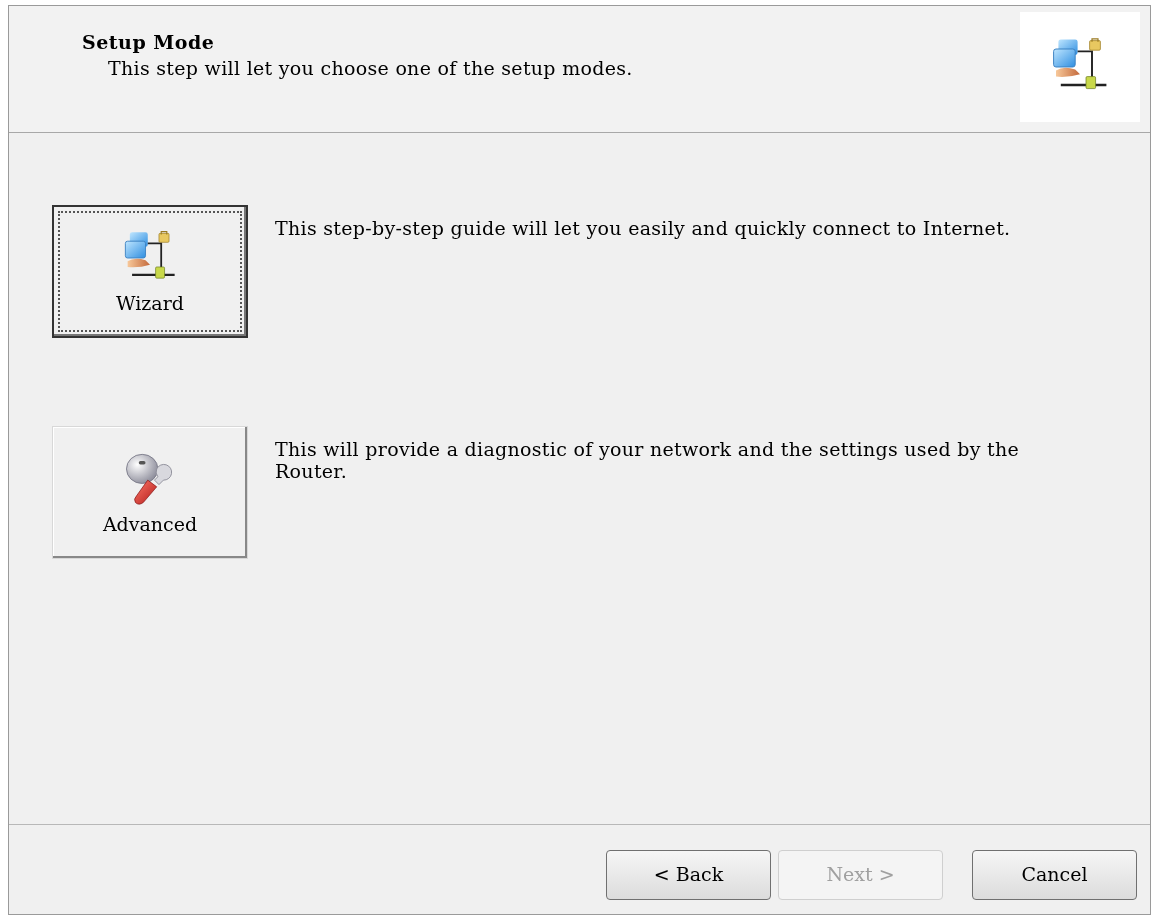 Image resolution: width=1153 pixels, height=917 pixels. What do you see at coordinates (149, 42) in the screenshot?
I see `page-title: Setup Mode` at bounding box center [149, 42].